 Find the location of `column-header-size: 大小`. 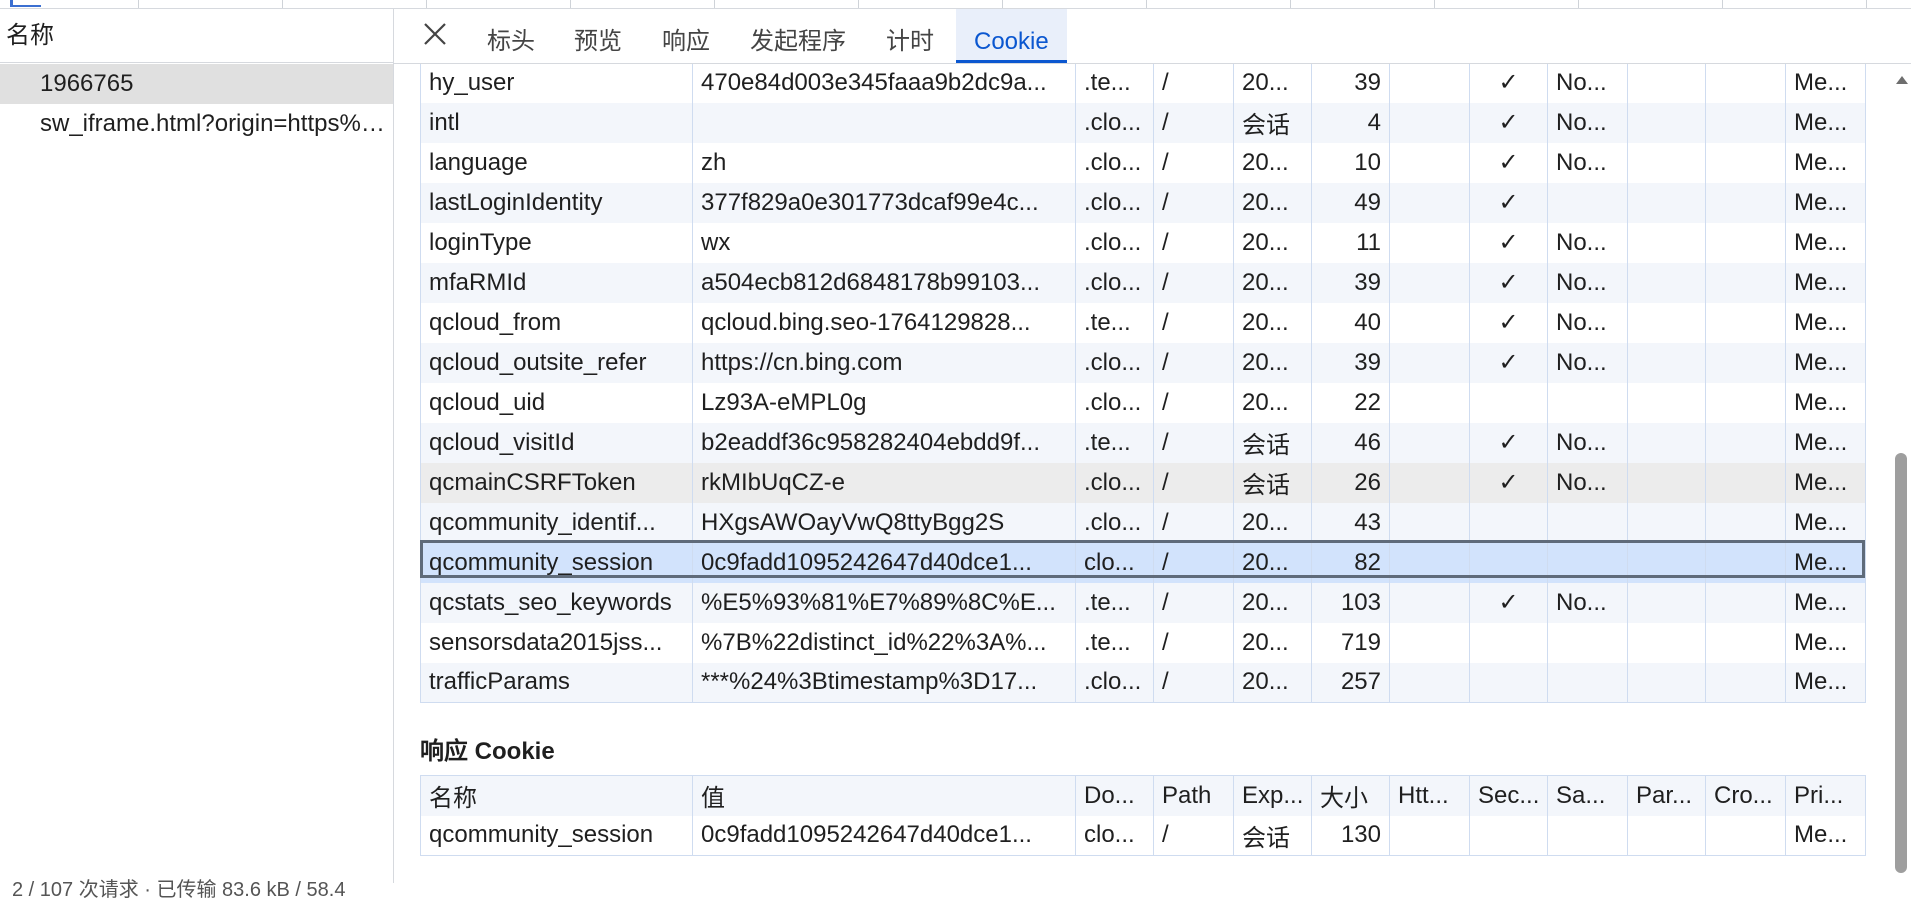

column-header-size: 大小 is located at coordinates (1350, 795).